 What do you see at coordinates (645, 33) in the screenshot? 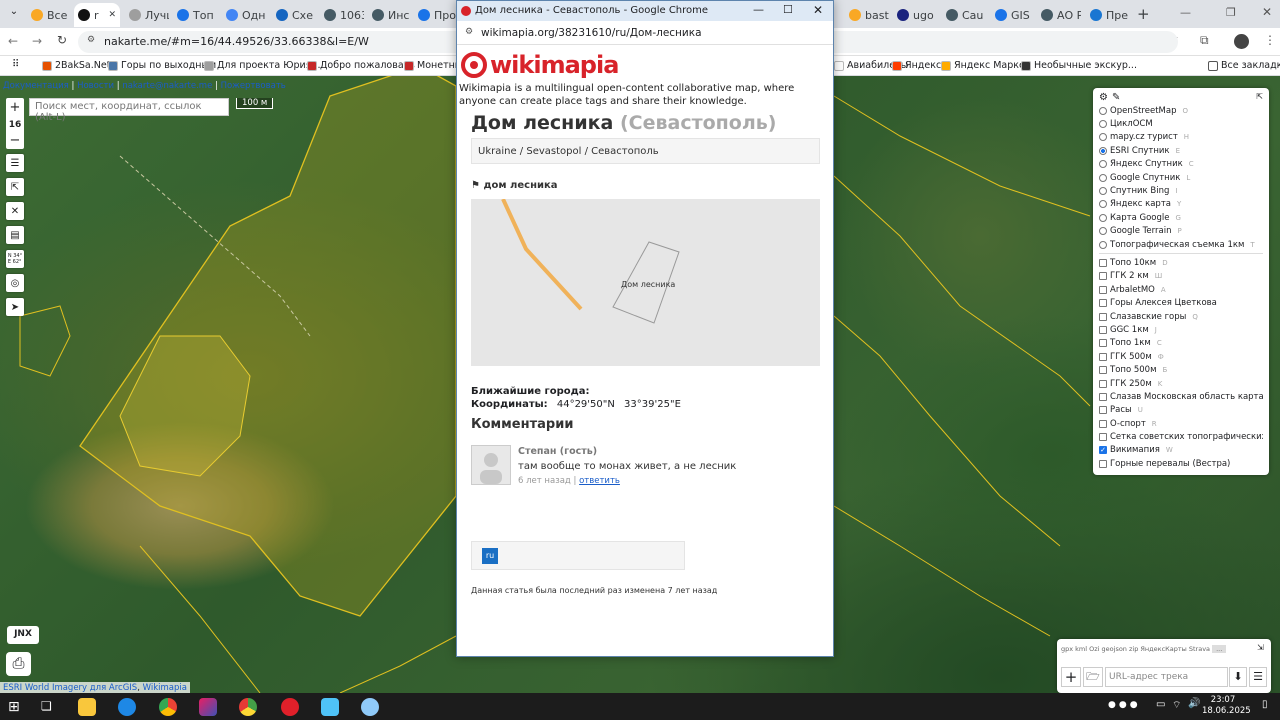
I see `popup-address-bar: ⚙ wikimapia.org/38231610/ru/Дом-лесника` at bounding box center [645, 33].